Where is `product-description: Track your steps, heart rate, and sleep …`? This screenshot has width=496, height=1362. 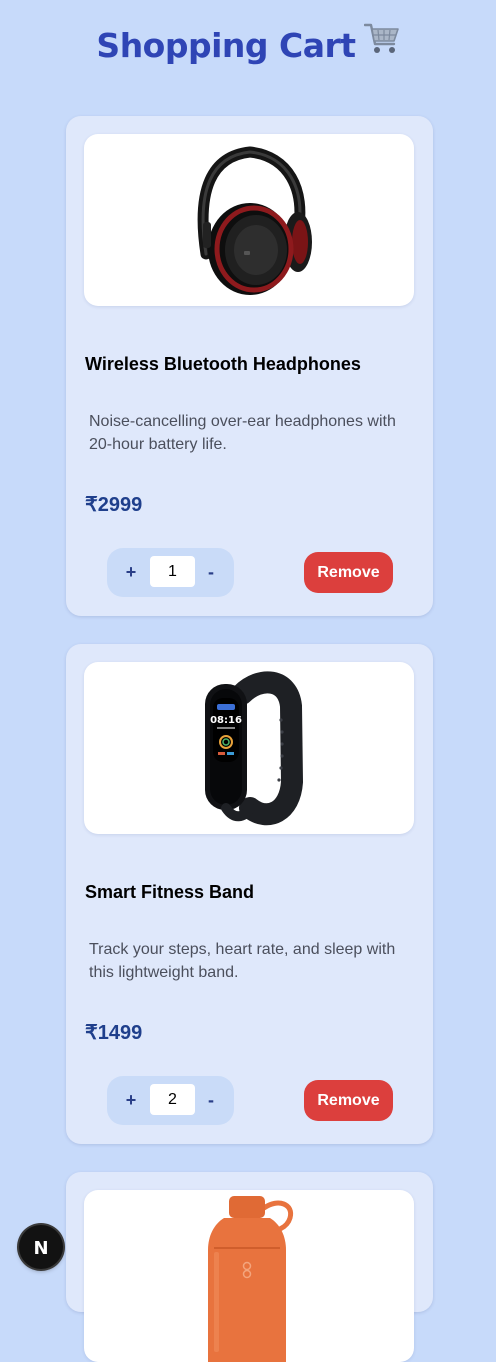 product-description: Track your steps, heart rate, and sleep … is located at coordinates (242, 961).